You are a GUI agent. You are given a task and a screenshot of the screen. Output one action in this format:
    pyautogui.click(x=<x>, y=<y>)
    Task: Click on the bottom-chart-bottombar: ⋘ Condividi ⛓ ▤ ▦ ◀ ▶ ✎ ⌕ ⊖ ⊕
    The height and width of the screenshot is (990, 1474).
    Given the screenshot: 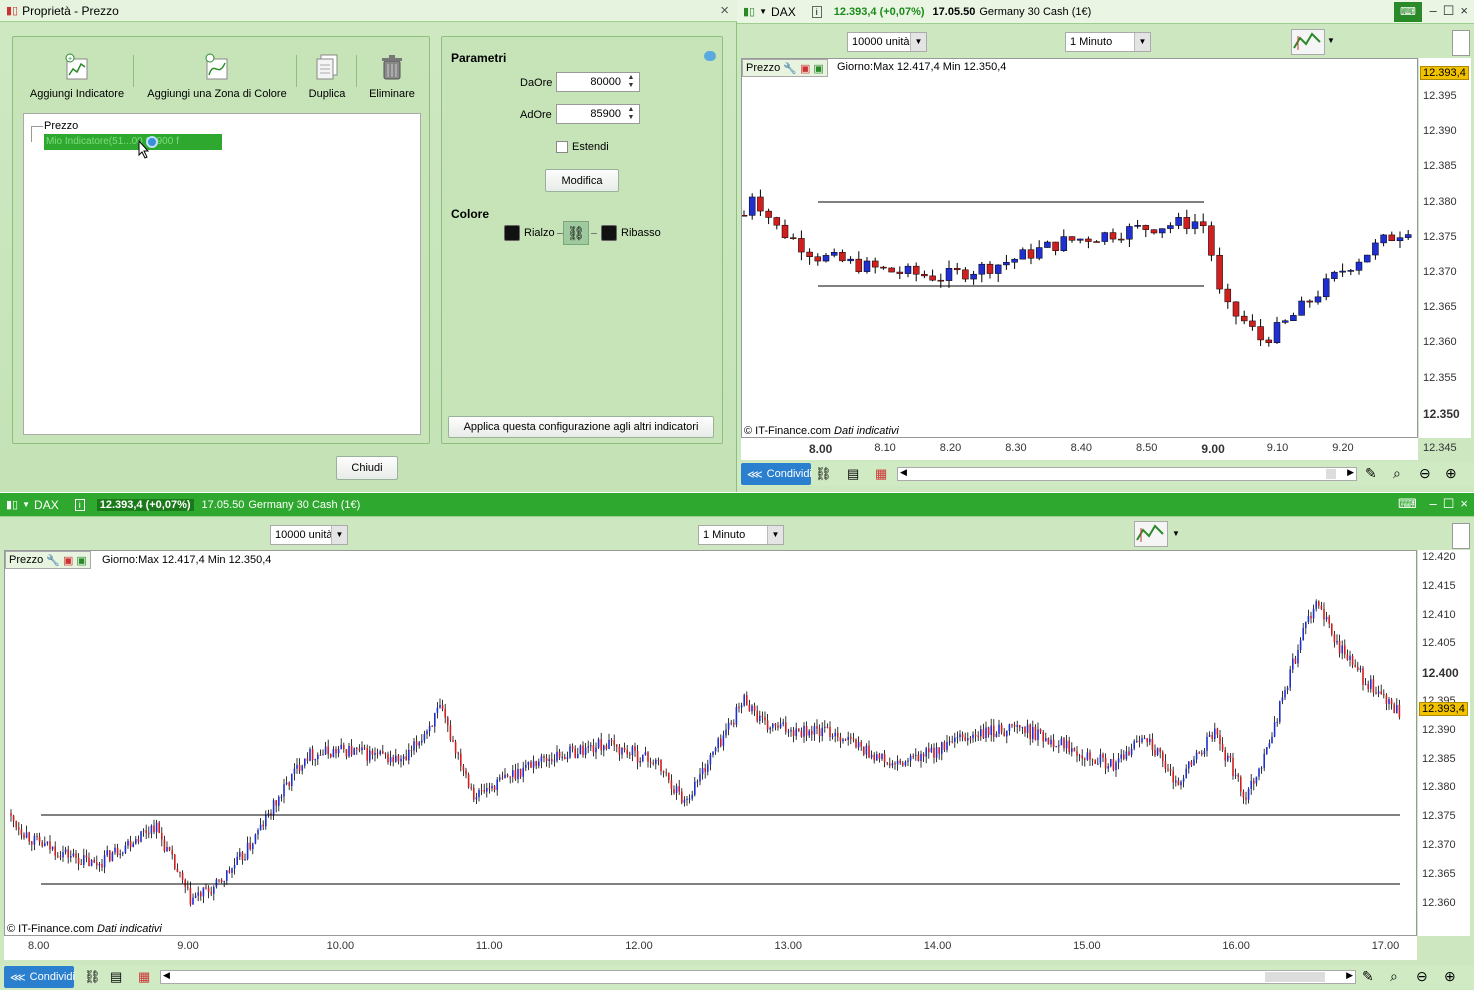 What is the action you would take?
    pyautogui.click(x=737, y=977)
    